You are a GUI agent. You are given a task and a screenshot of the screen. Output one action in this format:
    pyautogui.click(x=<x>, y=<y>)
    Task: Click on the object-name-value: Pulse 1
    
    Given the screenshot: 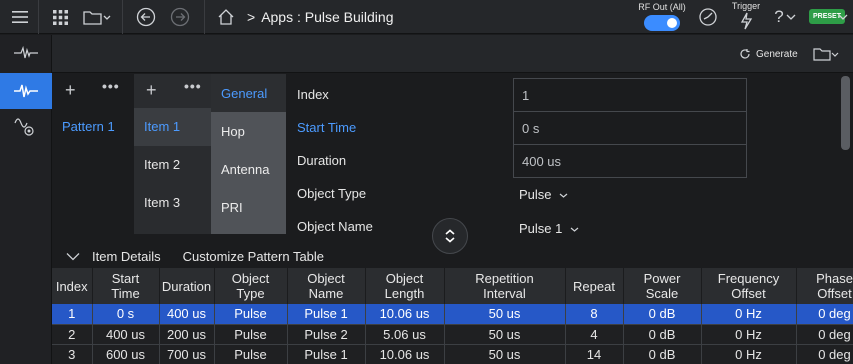 What is the action you would take?
    pyautogui.click(x=541, y=227)
    